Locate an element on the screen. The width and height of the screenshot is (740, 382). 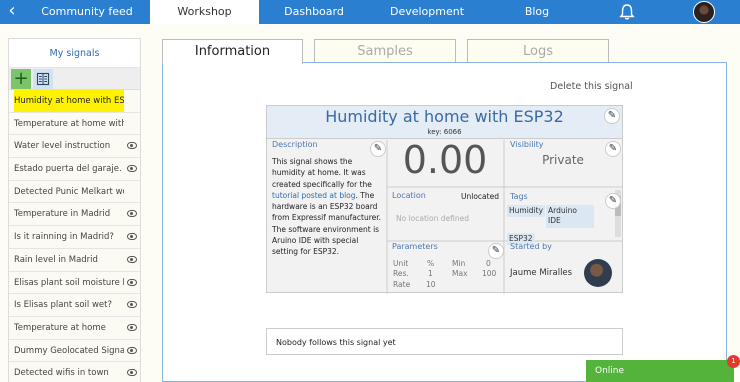
sidebar-item-label: Elisas plant soil moisture le is located at coordinates (69, 282).